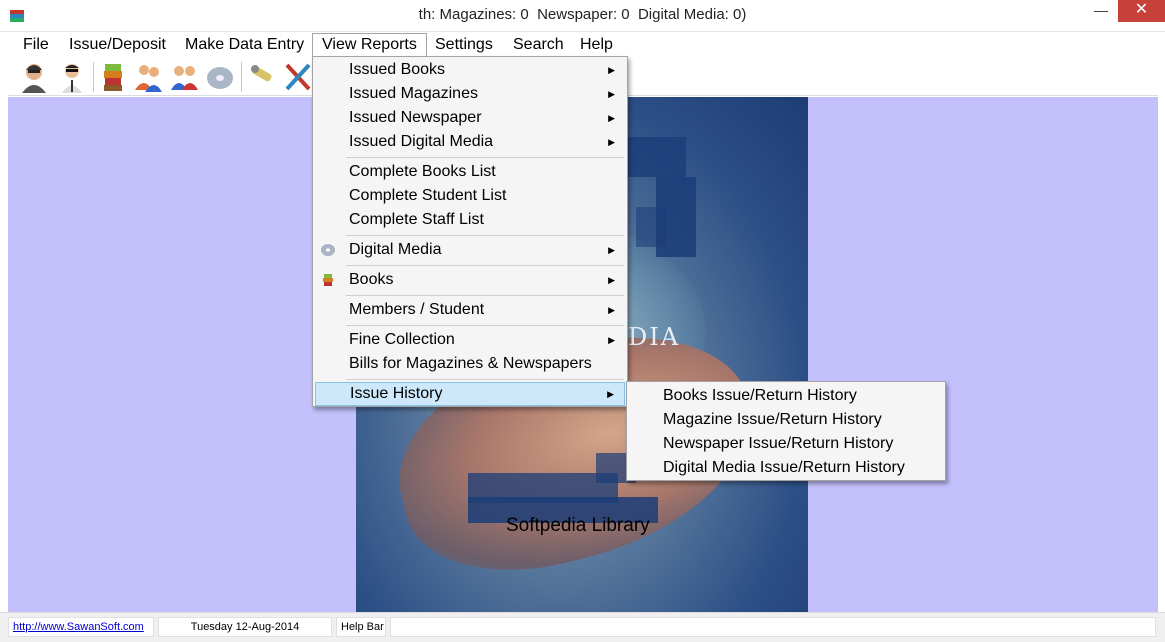 This screenshot has height=642, width=1165. What do you see at coordinates (470, 118) in the screenshot?
I see `menu-item-issued-newspaper: Issued Newspaper ▶` at bounding box center [470, 118].